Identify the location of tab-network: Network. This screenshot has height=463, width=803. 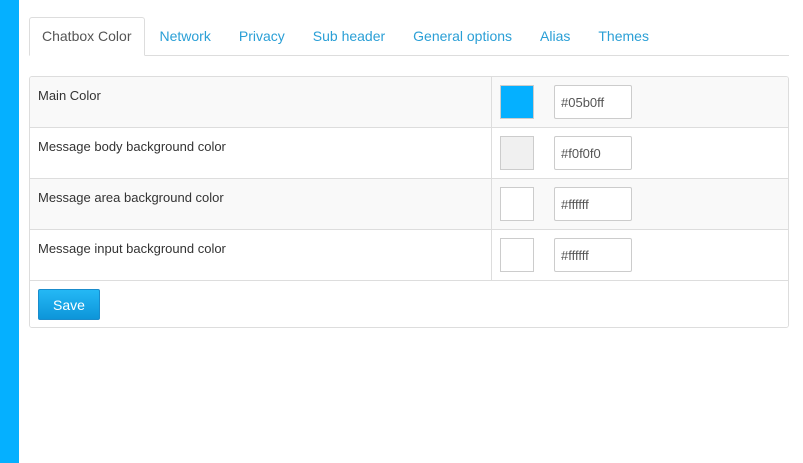
(185, 36).